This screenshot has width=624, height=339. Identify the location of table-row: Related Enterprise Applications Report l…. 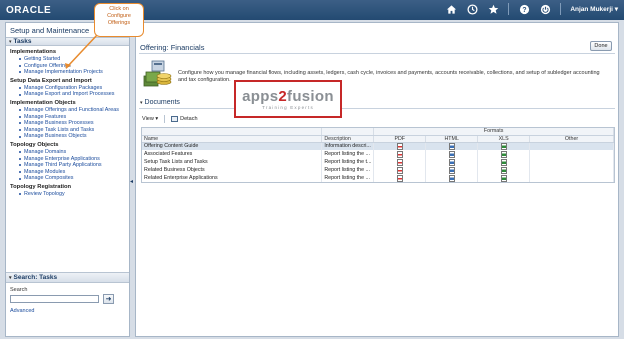
(378, 178).